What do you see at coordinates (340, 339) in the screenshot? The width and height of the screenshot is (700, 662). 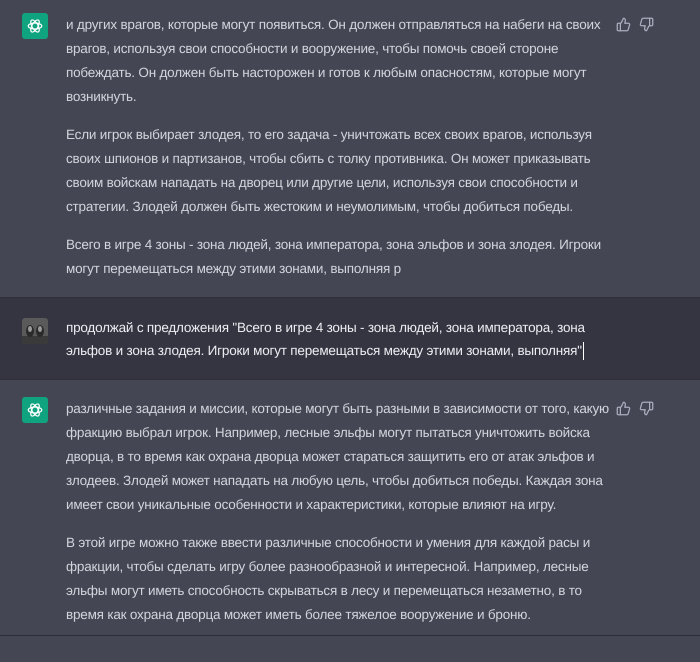 I see `message-text: продолжай с предложения "Всего в игре 4 зоны - зона людей, зона императора, зона эльфов и зона злодея. Игроки могут перемещаться между этими зонами, выполняя"` at bounding box center [340, 339].